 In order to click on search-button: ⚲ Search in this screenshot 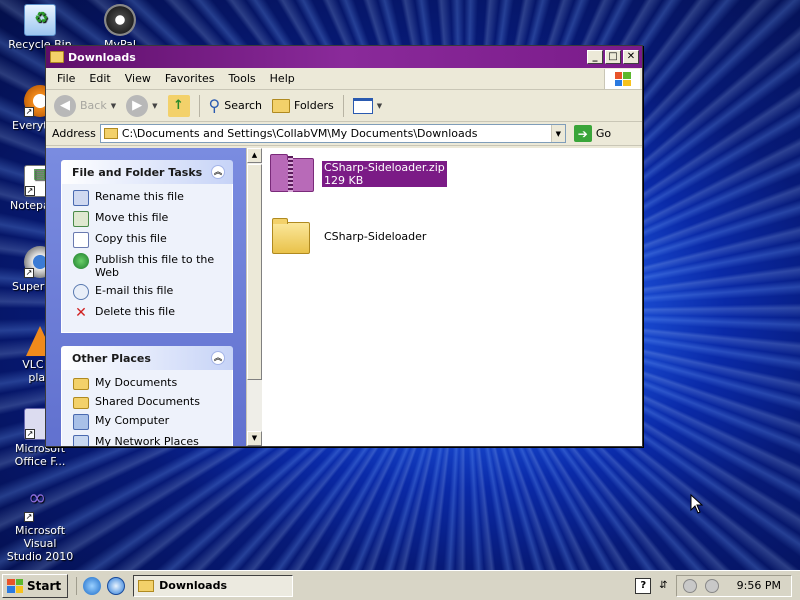, I will do `click(236, 105)`.